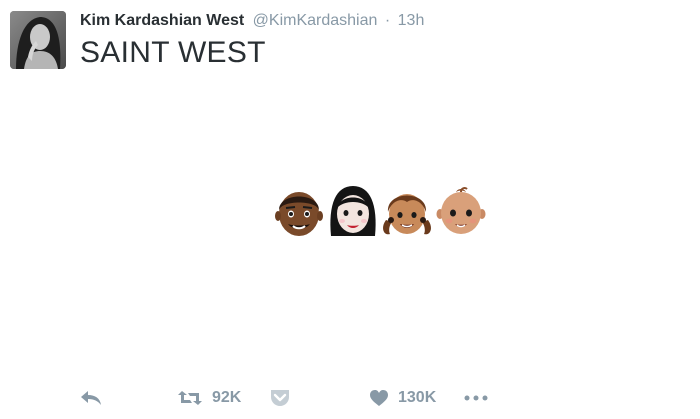 The image size is (700, 419). I want to click on like-button: 130K, so click(403, 398).